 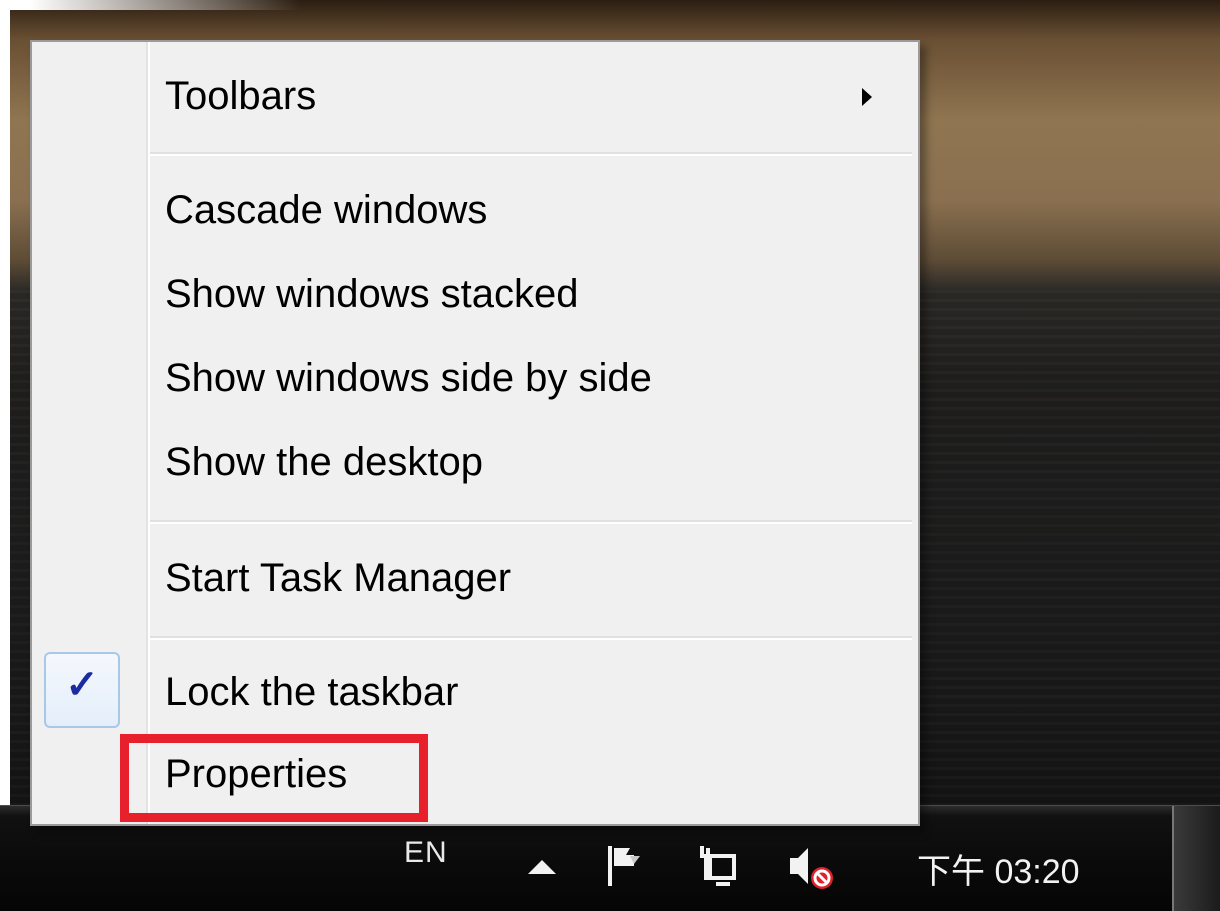 What do you see at coordinates (274, 778) in the screenshot?
I see `properties-highlight-box` at bounding box center [274, 778].